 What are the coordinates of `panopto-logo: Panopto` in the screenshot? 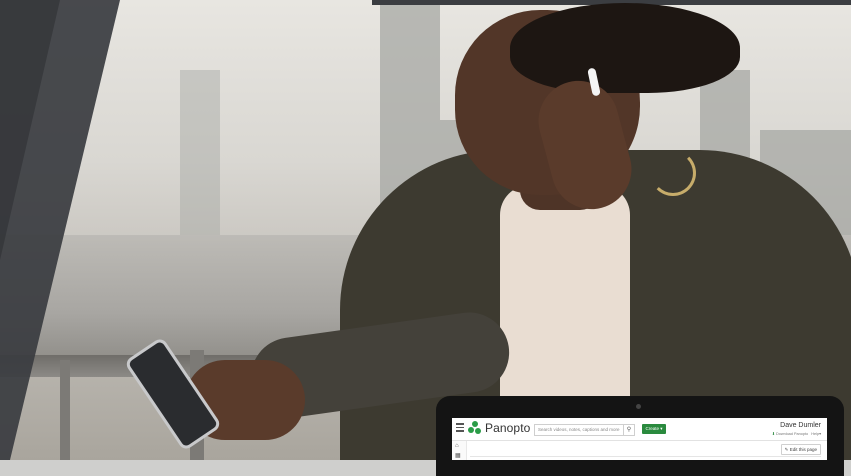 It's located at (499, 428).